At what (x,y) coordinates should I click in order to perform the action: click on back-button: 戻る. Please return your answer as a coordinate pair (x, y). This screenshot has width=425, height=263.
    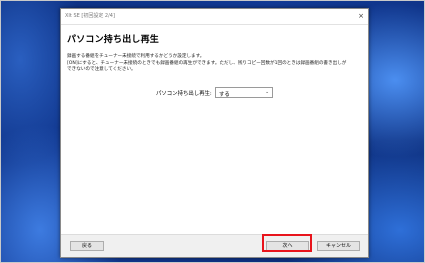
    Looking at the image, I should click on (87, 246).